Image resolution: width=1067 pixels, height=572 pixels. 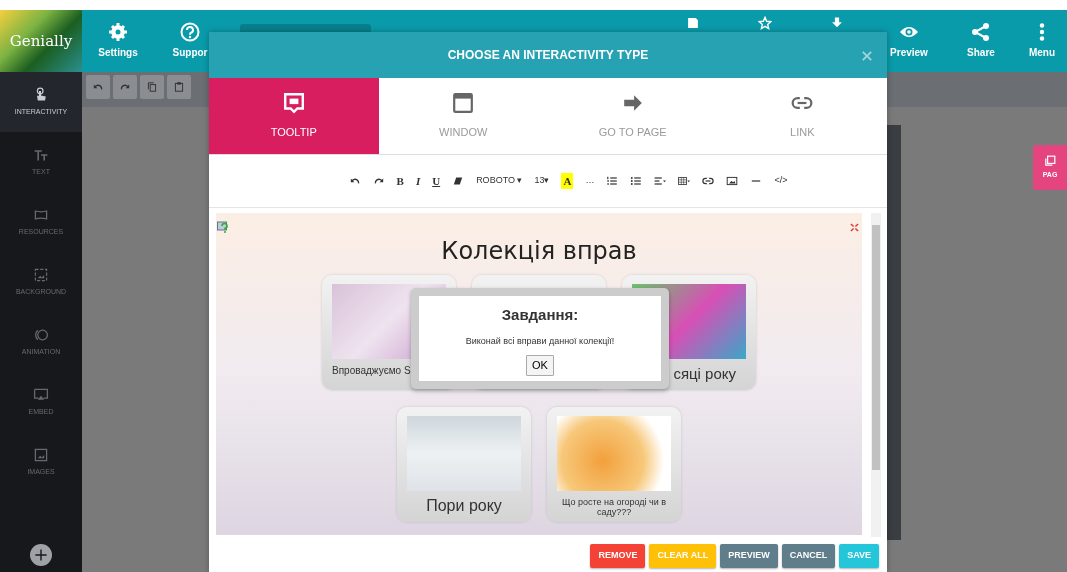 I want to click on preview-title: Колекція вправ, so click(x=539, y=251).